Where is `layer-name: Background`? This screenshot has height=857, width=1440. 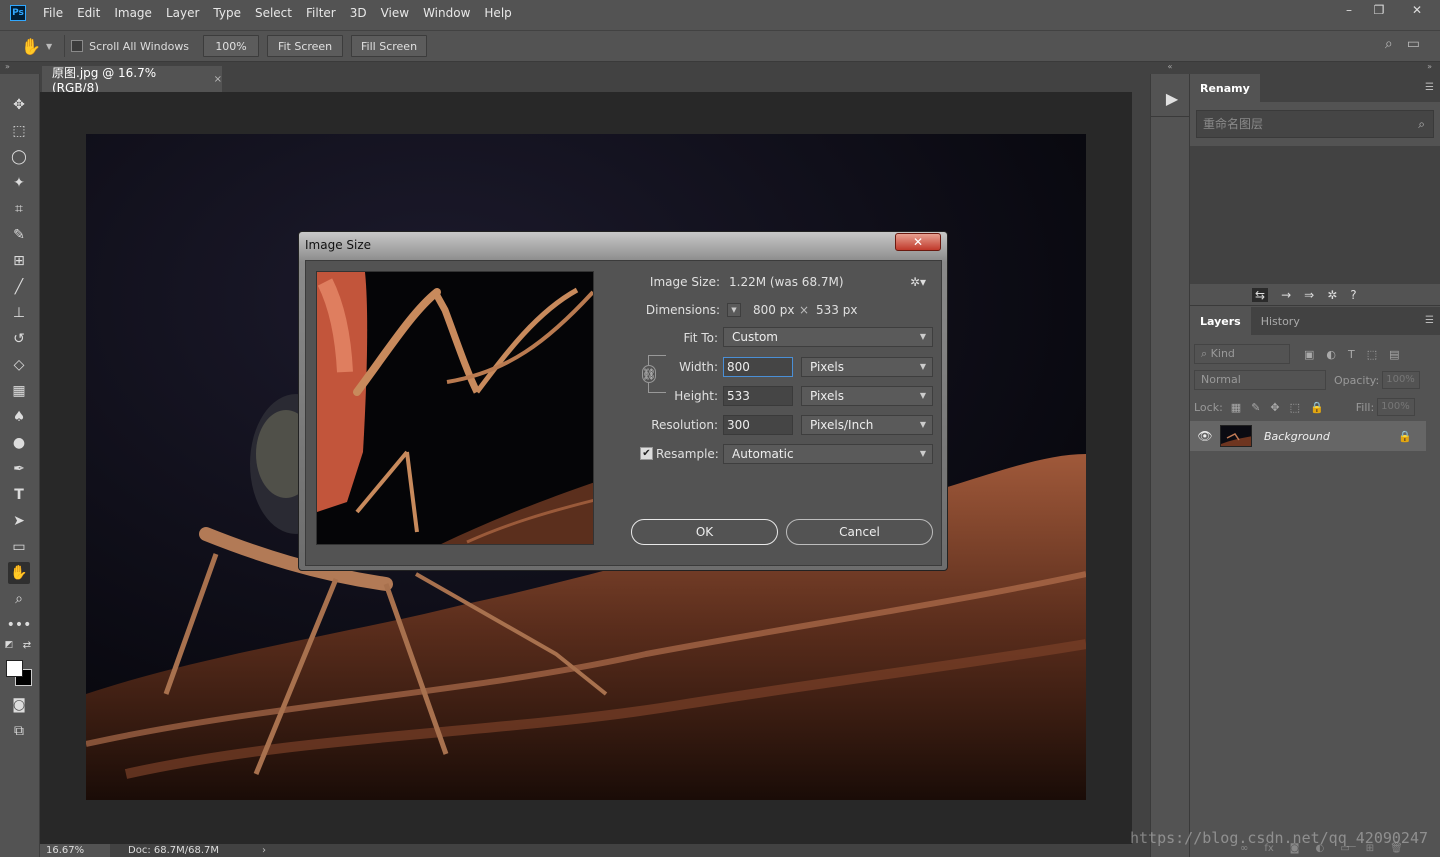 layer-name: Background is located at coordinates (1297, 436).